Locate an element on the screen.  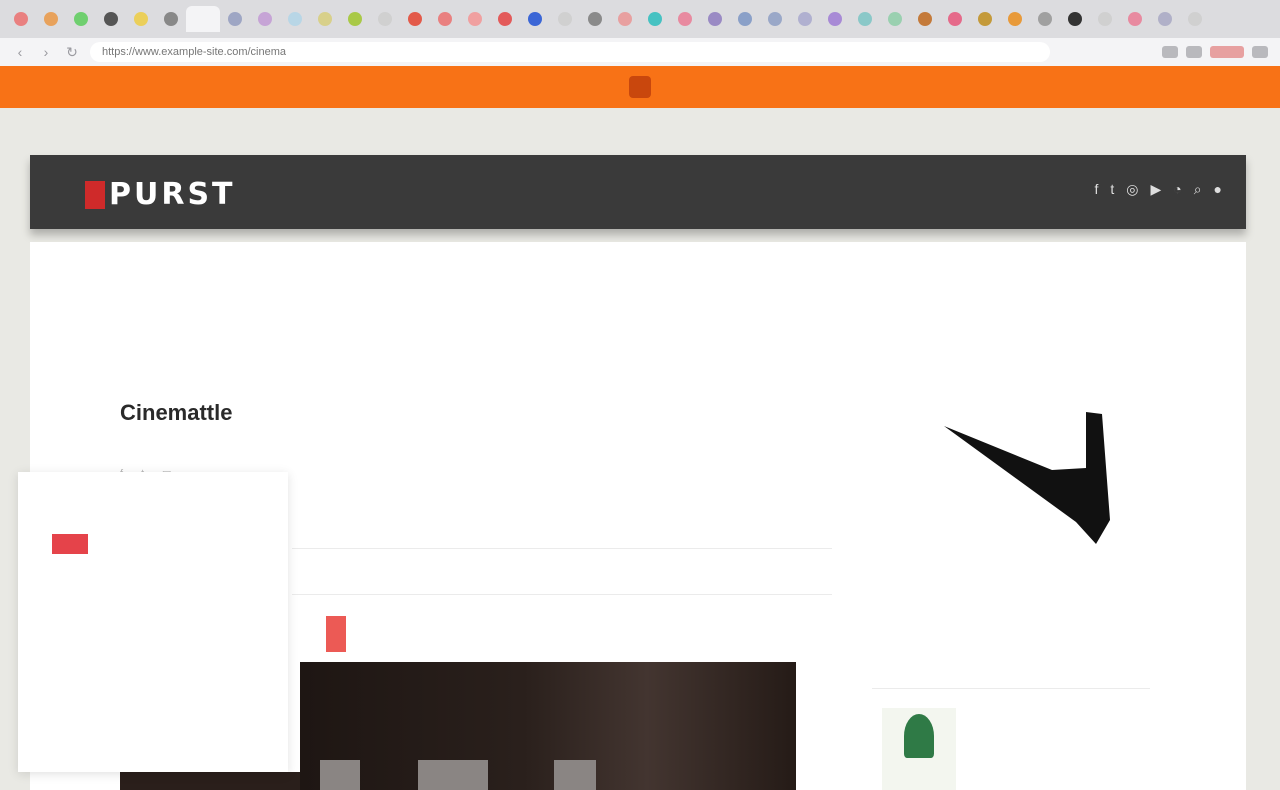
logo-text: PURST is located at coordinates (172, 194).